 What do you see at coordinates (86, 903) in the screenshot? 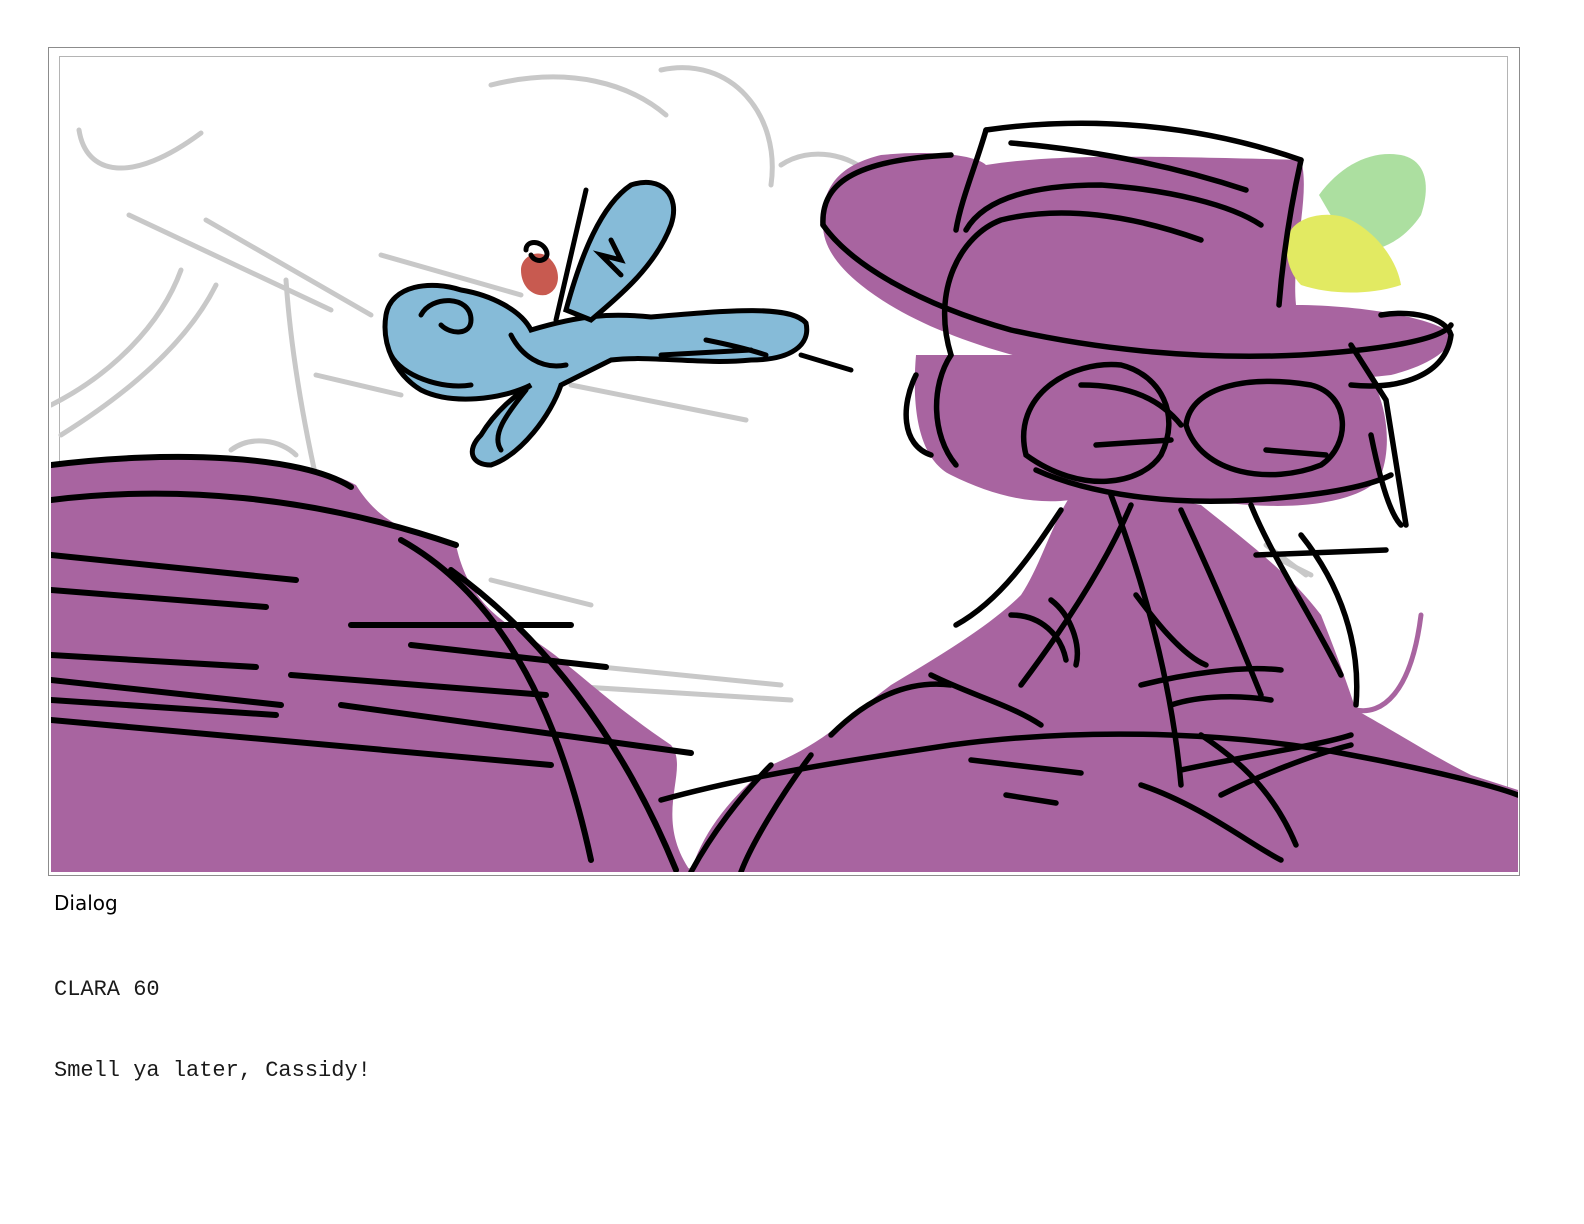
I see `dialog-section-label: Dialog` at bounding box center [86, 903].